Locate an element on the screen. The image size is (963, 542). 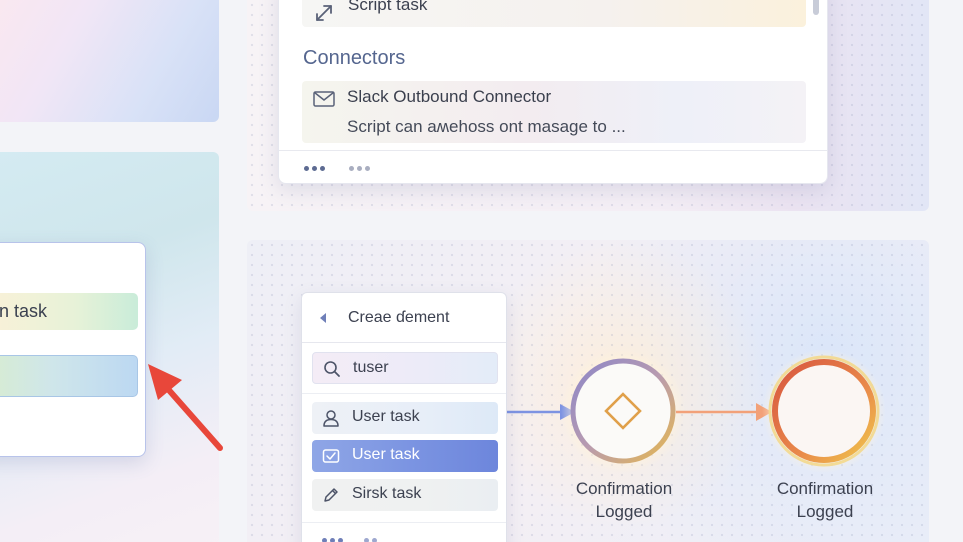
gateway-label-line2: Logged is located at coordinates (624, 511).